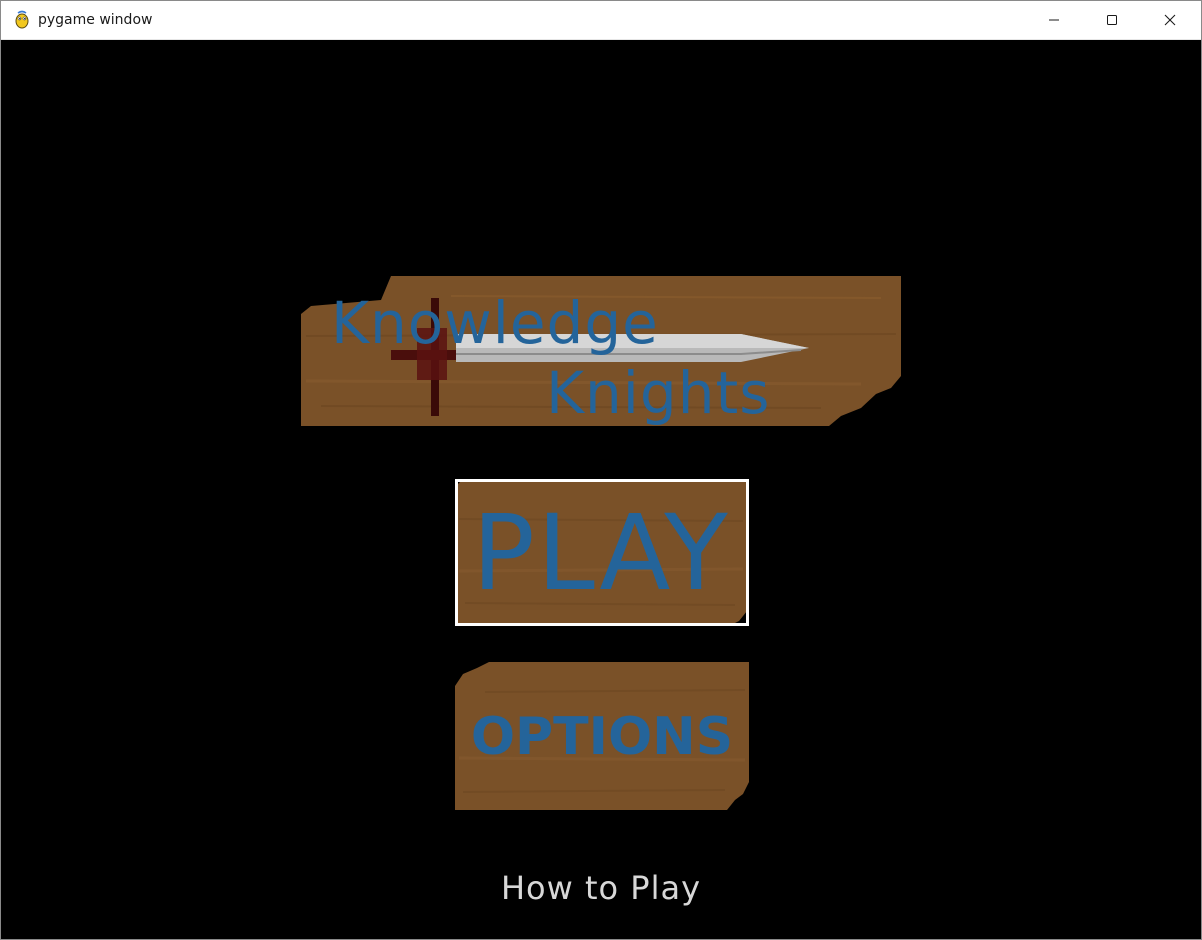 The height and width of the screenshot is (940, 1202). What do you see at coordinates (601, 888) in the screenshot?
I see `how-to-play-link: How to Play` at bounding box center [601, 888].